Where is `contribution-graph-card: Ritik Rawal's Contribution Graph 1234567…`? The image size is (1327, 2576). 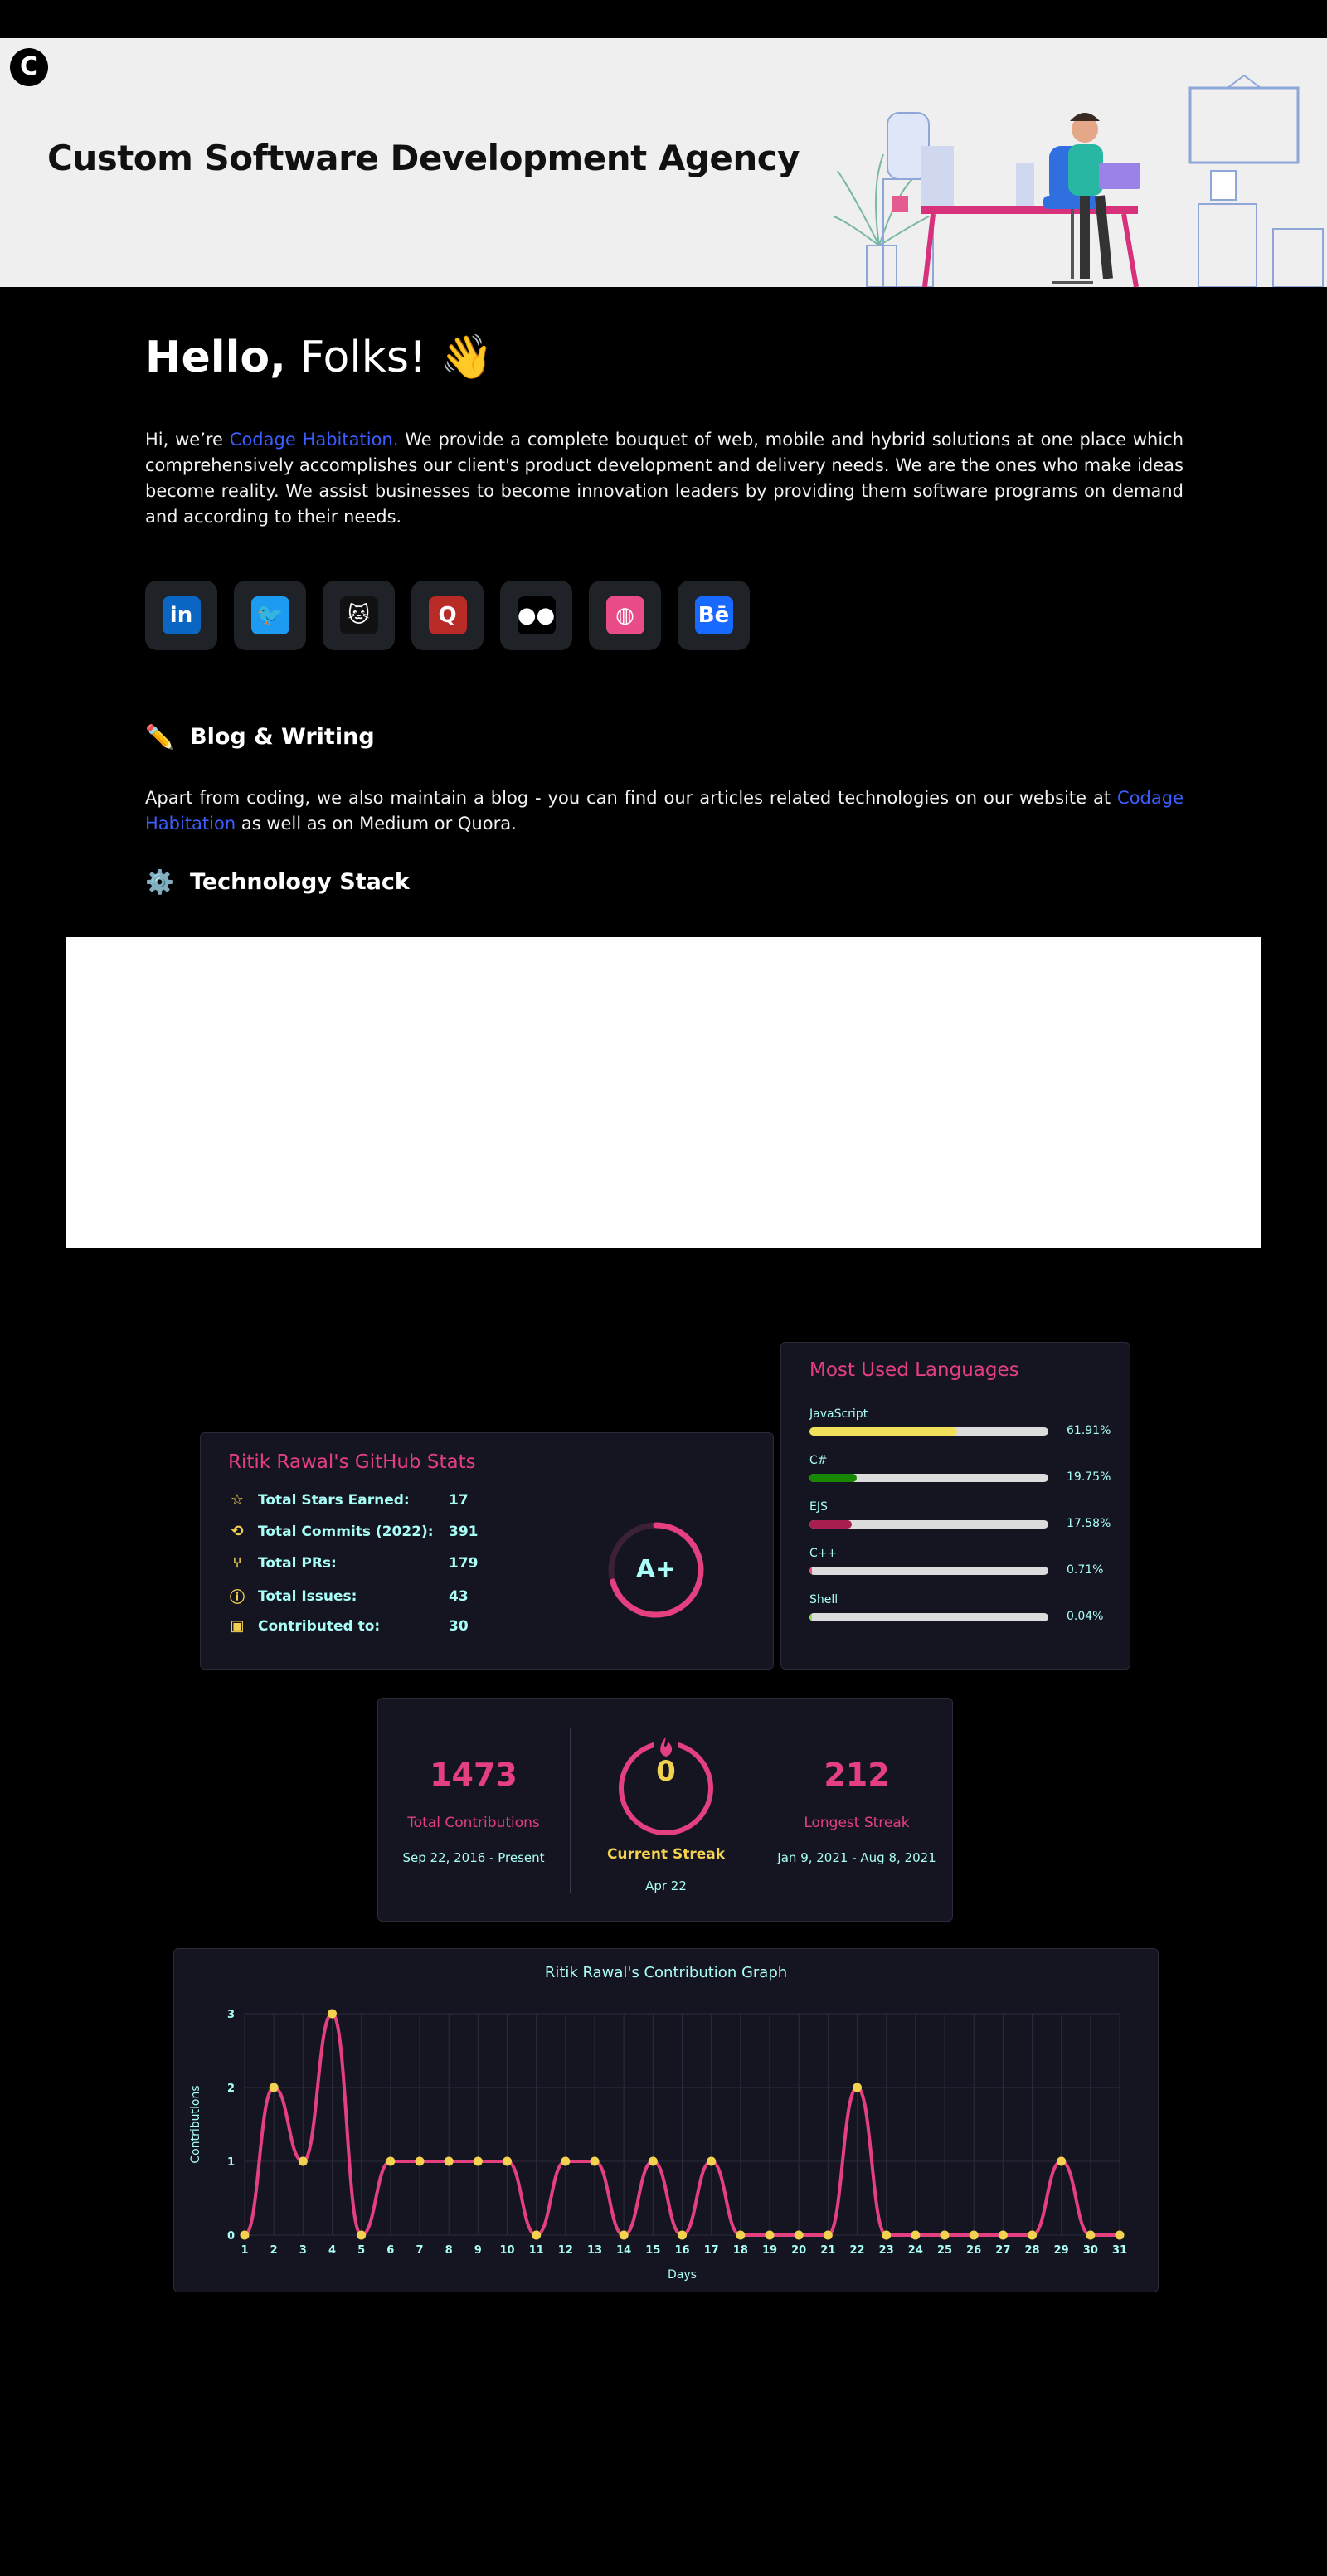
contribution-graph-card: Ritik Rawal's Contribution Graph 1234567… is located at coordinates (666, 2120).